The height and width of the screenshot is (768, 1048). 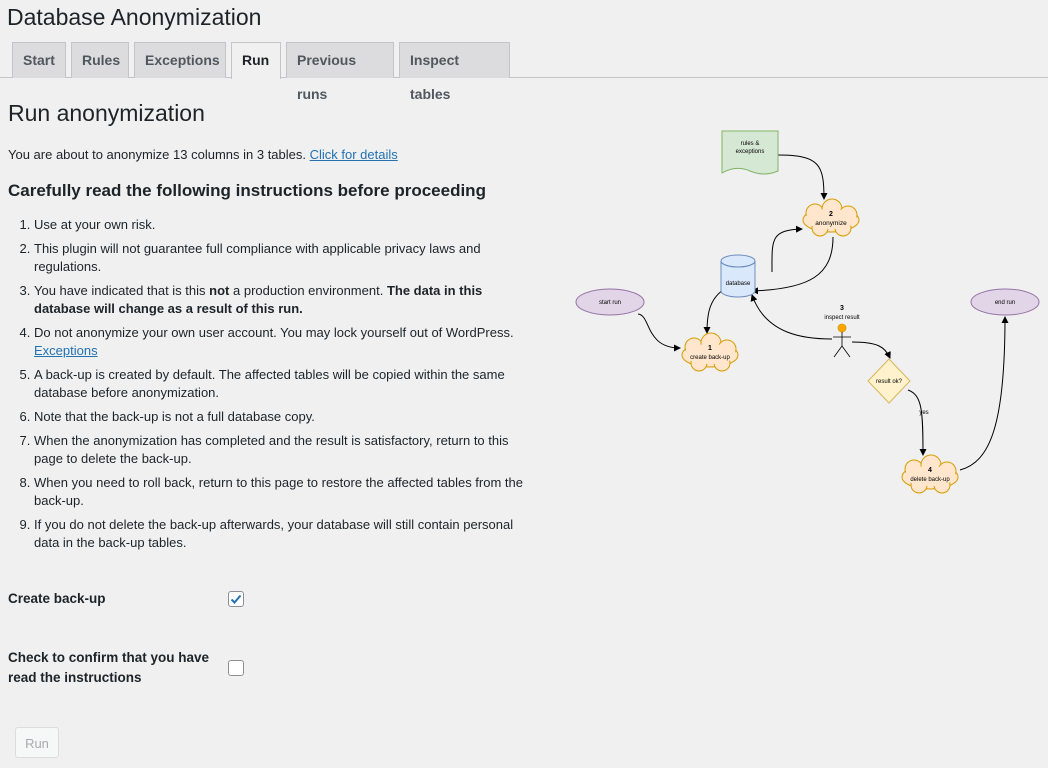 What do you see at coordinates (66, 350) in the screenshot?
I see `exceptions-link: Exceptions` at bounding box center [66, 350].